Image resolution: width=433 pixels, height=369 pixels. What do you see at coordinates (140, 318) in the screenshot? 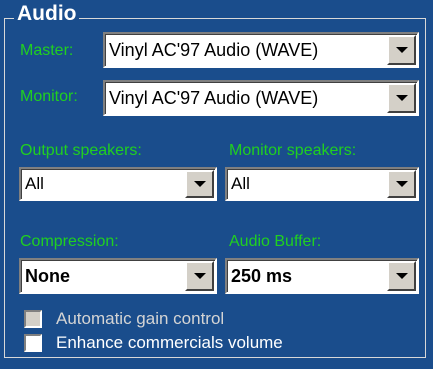
I see `automatic-gain-control-label: Automatic gain control` at bounding box center [140, 318].